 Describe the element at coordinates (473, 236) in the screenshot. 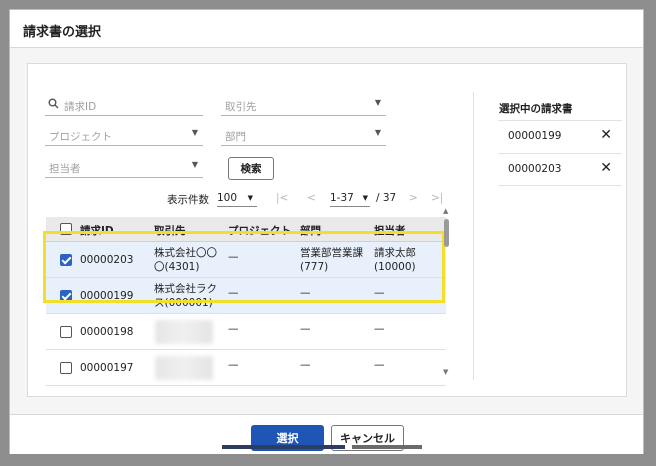

I see `panel-divider` at that location.